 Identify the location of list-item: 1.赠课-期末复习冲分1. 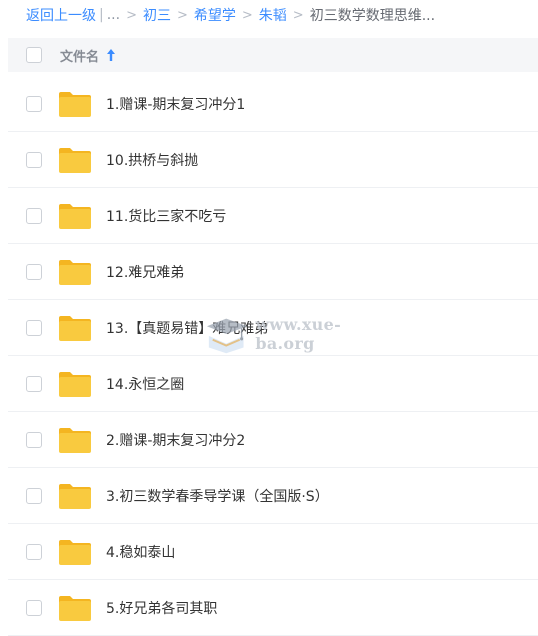
(273, 104).